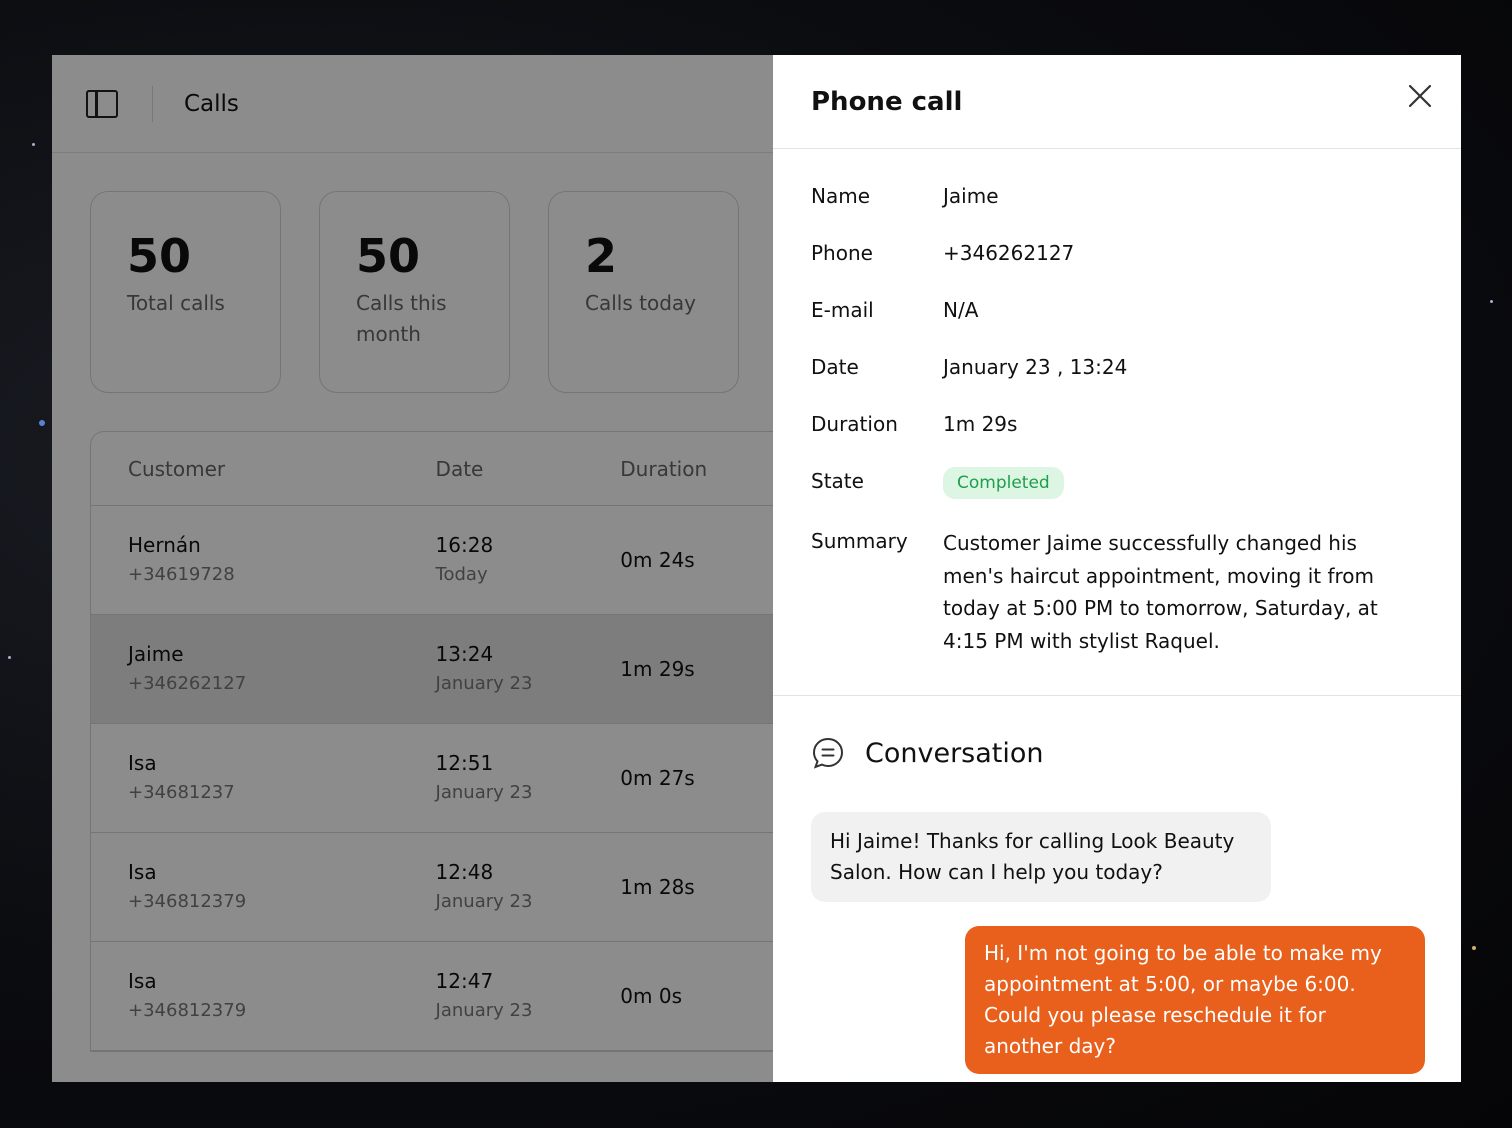 The image size is (1512, 1128). What do you see at coordinates (828, 753) in the screenshot?
I see `chat-bubble-icon` at bounding box center [828, 753].